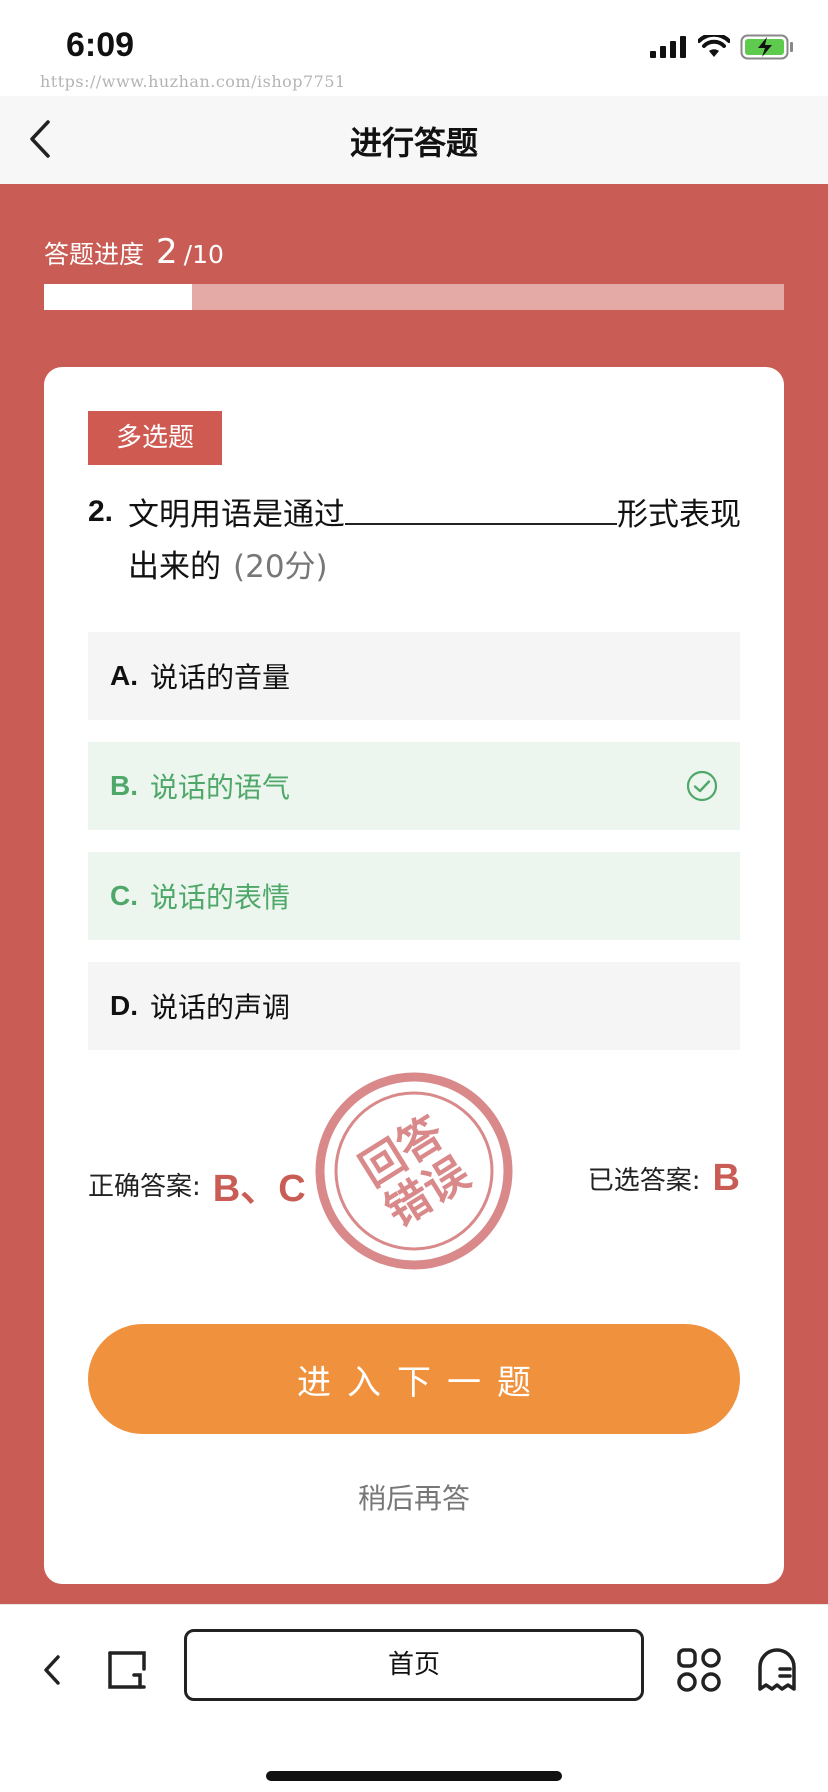  Describe the element at coordinates (100, 45) in the screenshot. I see `status-time: 6:09` at that location.